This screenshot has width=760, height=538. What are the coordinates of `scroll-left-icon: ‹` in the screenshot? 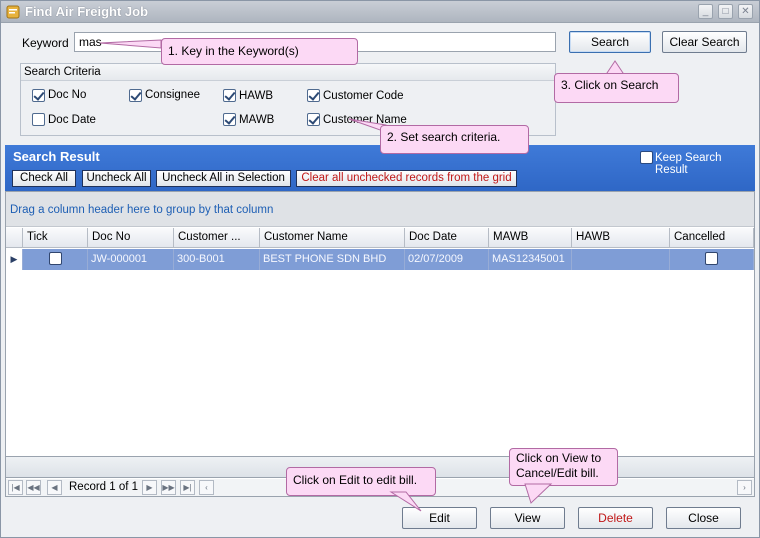 It's located at (206, 487).